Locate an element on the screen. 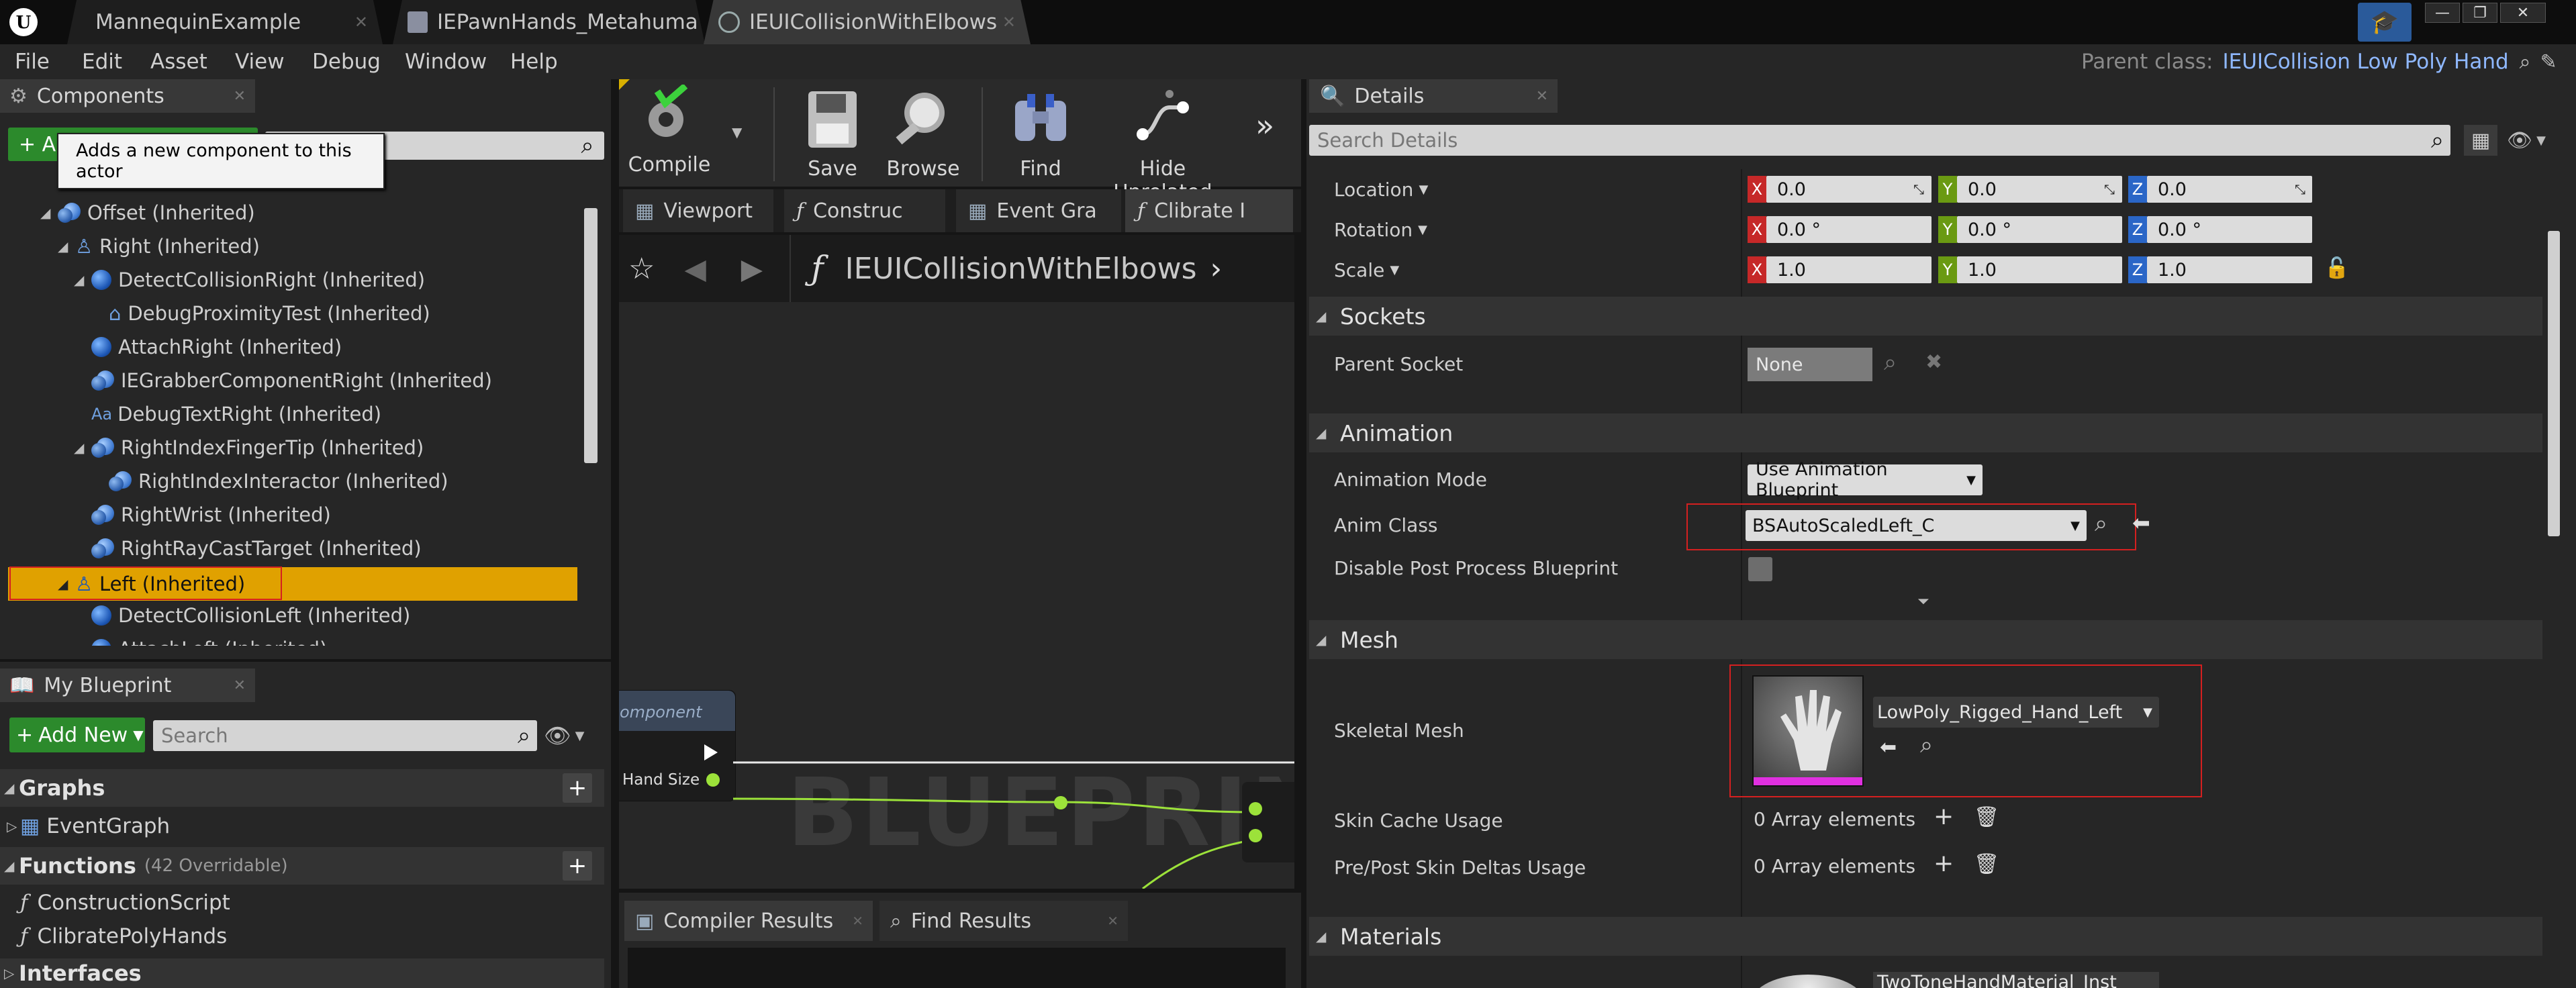 The image size is (2576, 988). tree-item-right-raycast-target: RightRayCastTarget (Inherited) is located at coordinates (256, 549).